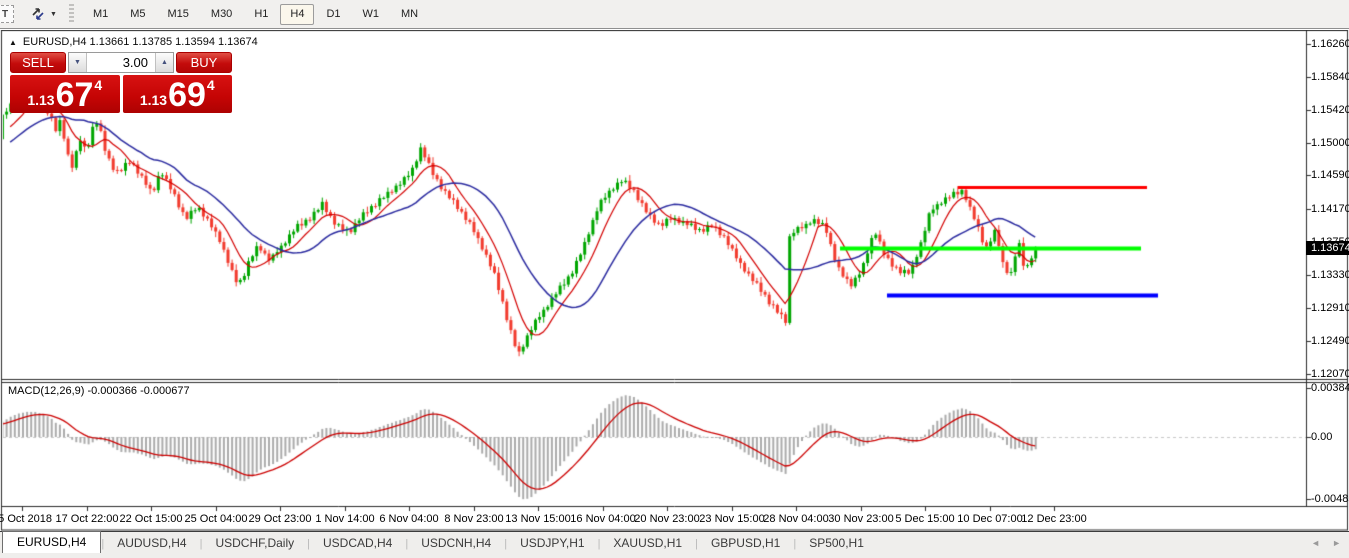  I want to click on timeframe-button-h4: H4, so click(297, 14).